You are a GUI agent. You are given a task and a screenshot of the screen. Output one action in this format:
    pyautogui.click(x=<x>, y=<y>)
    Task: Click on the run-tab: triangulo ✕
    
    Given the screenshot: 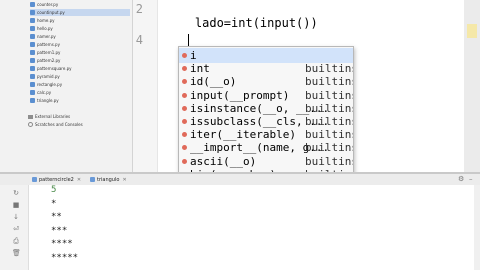 What is the action you would take?
    pyautogui.click(x=108, y=179)
    